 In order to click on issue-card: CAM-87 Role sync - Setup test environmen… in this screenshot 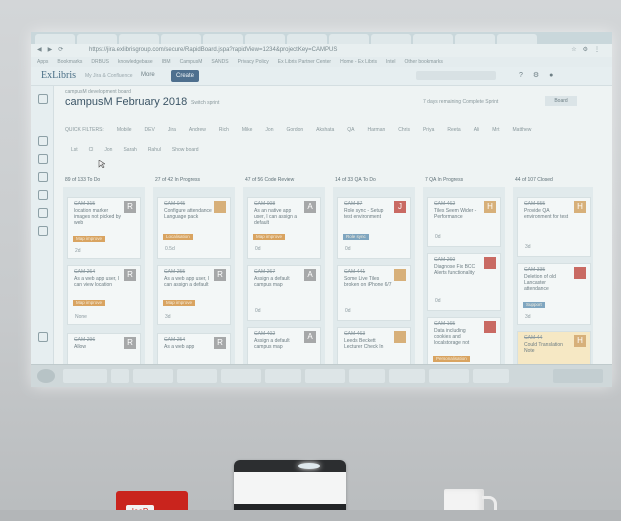, I will do `click(374, 228)`.